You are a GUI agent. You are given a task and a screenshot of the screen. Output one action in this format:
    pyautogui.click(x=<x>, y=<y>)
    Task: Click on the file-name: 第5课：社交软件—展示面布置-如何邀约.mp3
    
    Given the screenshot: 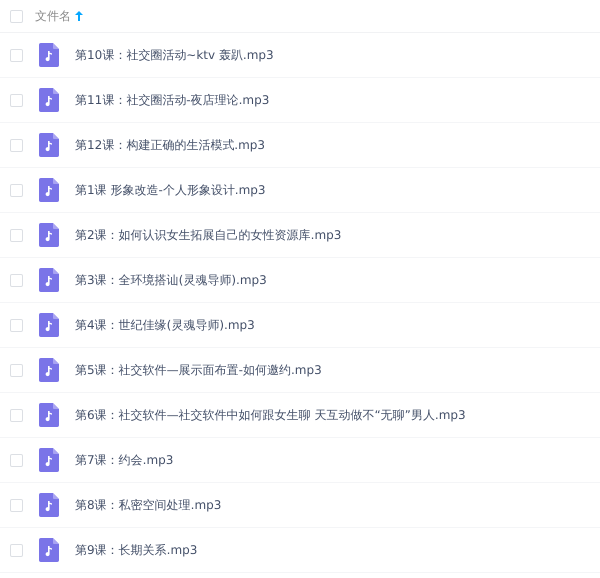 What is the action you would take?
    pyautogui.click(x=198, y=370)
    